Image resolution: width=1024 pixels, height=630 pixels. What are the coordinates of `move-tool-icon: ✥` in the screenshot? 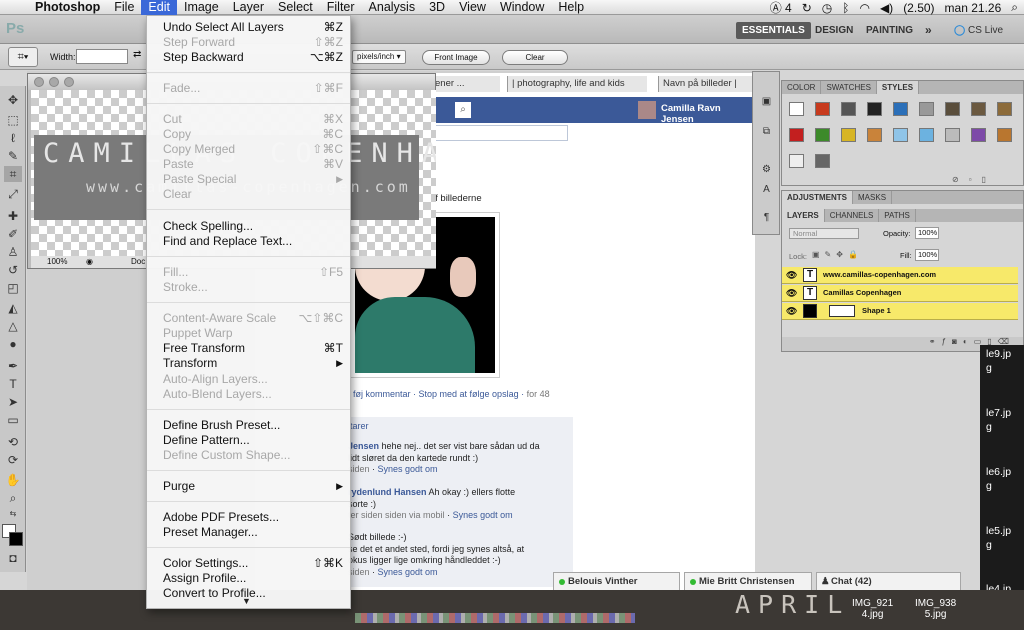 It's located at (13, 100).